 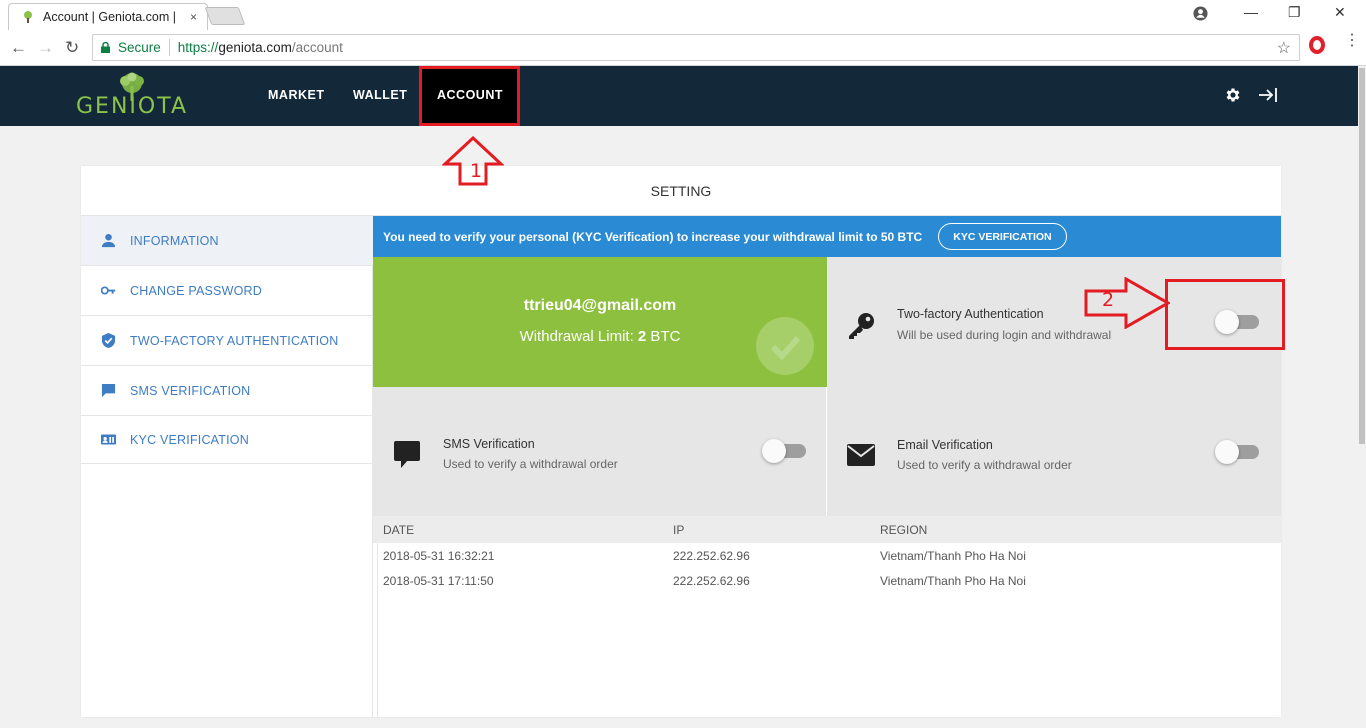 What do you see at coordinates (1268, 95) in the screenshot?
I see `logout-icon` at bounding box center [1268, 95].